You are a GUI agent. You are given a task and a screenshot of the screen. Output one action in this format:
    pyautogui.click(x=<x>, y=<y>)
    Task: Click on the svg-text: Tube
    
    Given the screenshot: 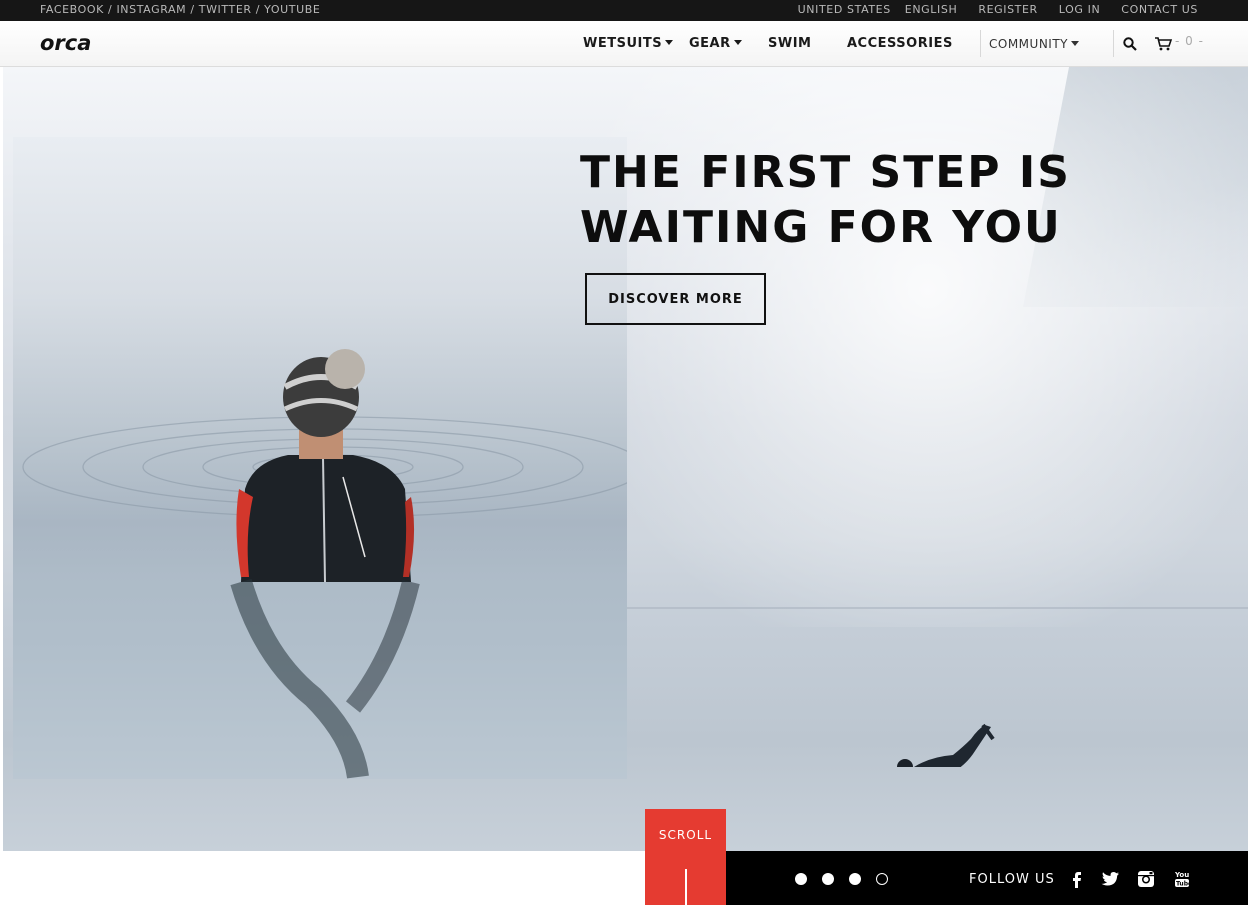 What is the action you would take?
    pyautogui.click(x=1184, y=884)
    